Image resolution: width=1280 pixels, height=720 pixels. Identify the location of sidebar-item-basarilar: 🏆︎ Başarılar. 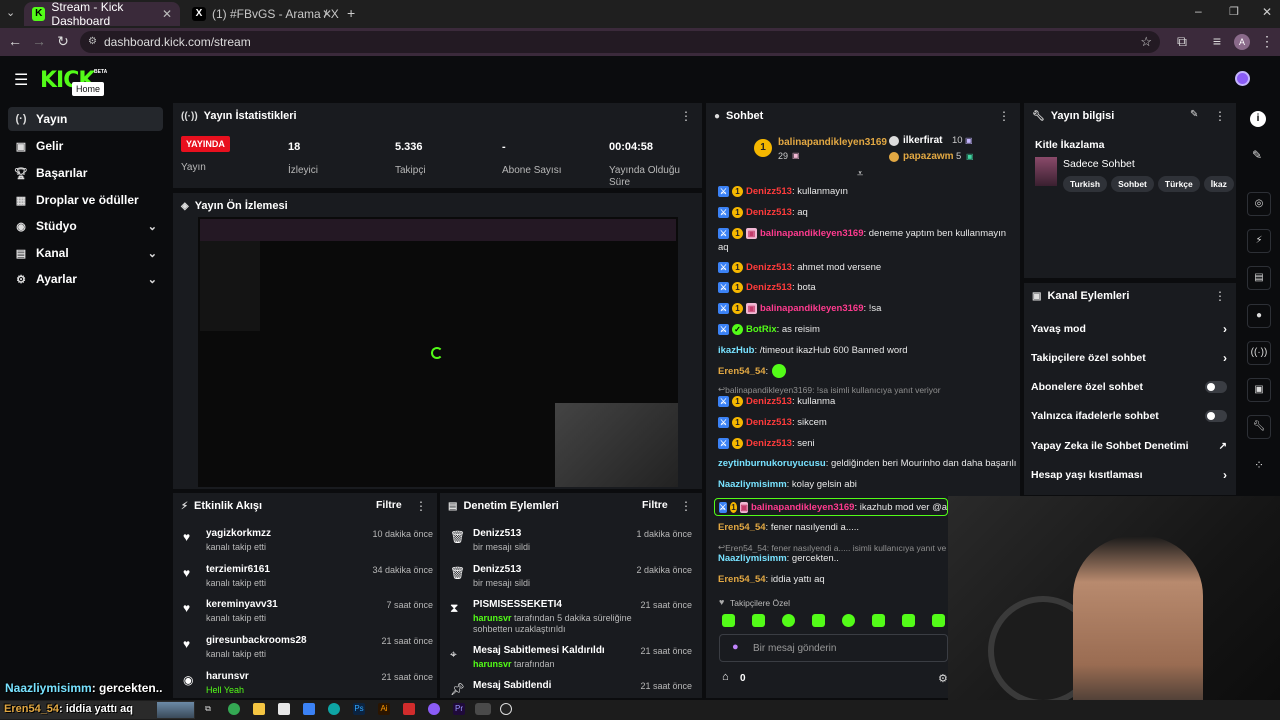
(85, 173).